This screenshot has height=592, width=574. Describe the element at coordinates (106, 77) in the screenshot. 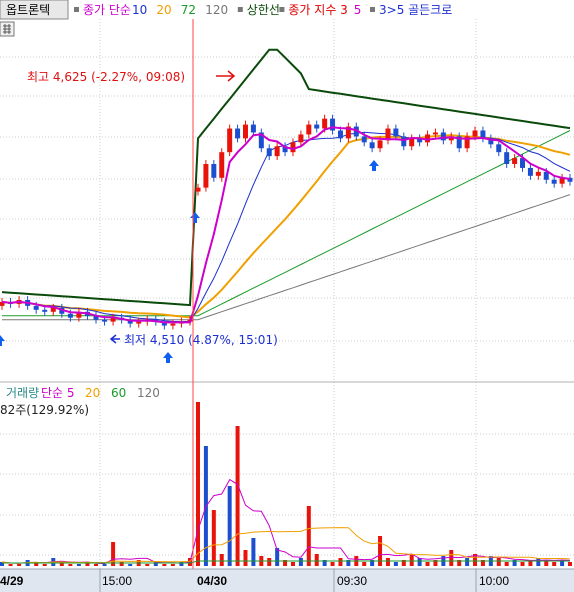

I see `high-label: 최고 4,625 (-2.27%, 09:08)` at that location.